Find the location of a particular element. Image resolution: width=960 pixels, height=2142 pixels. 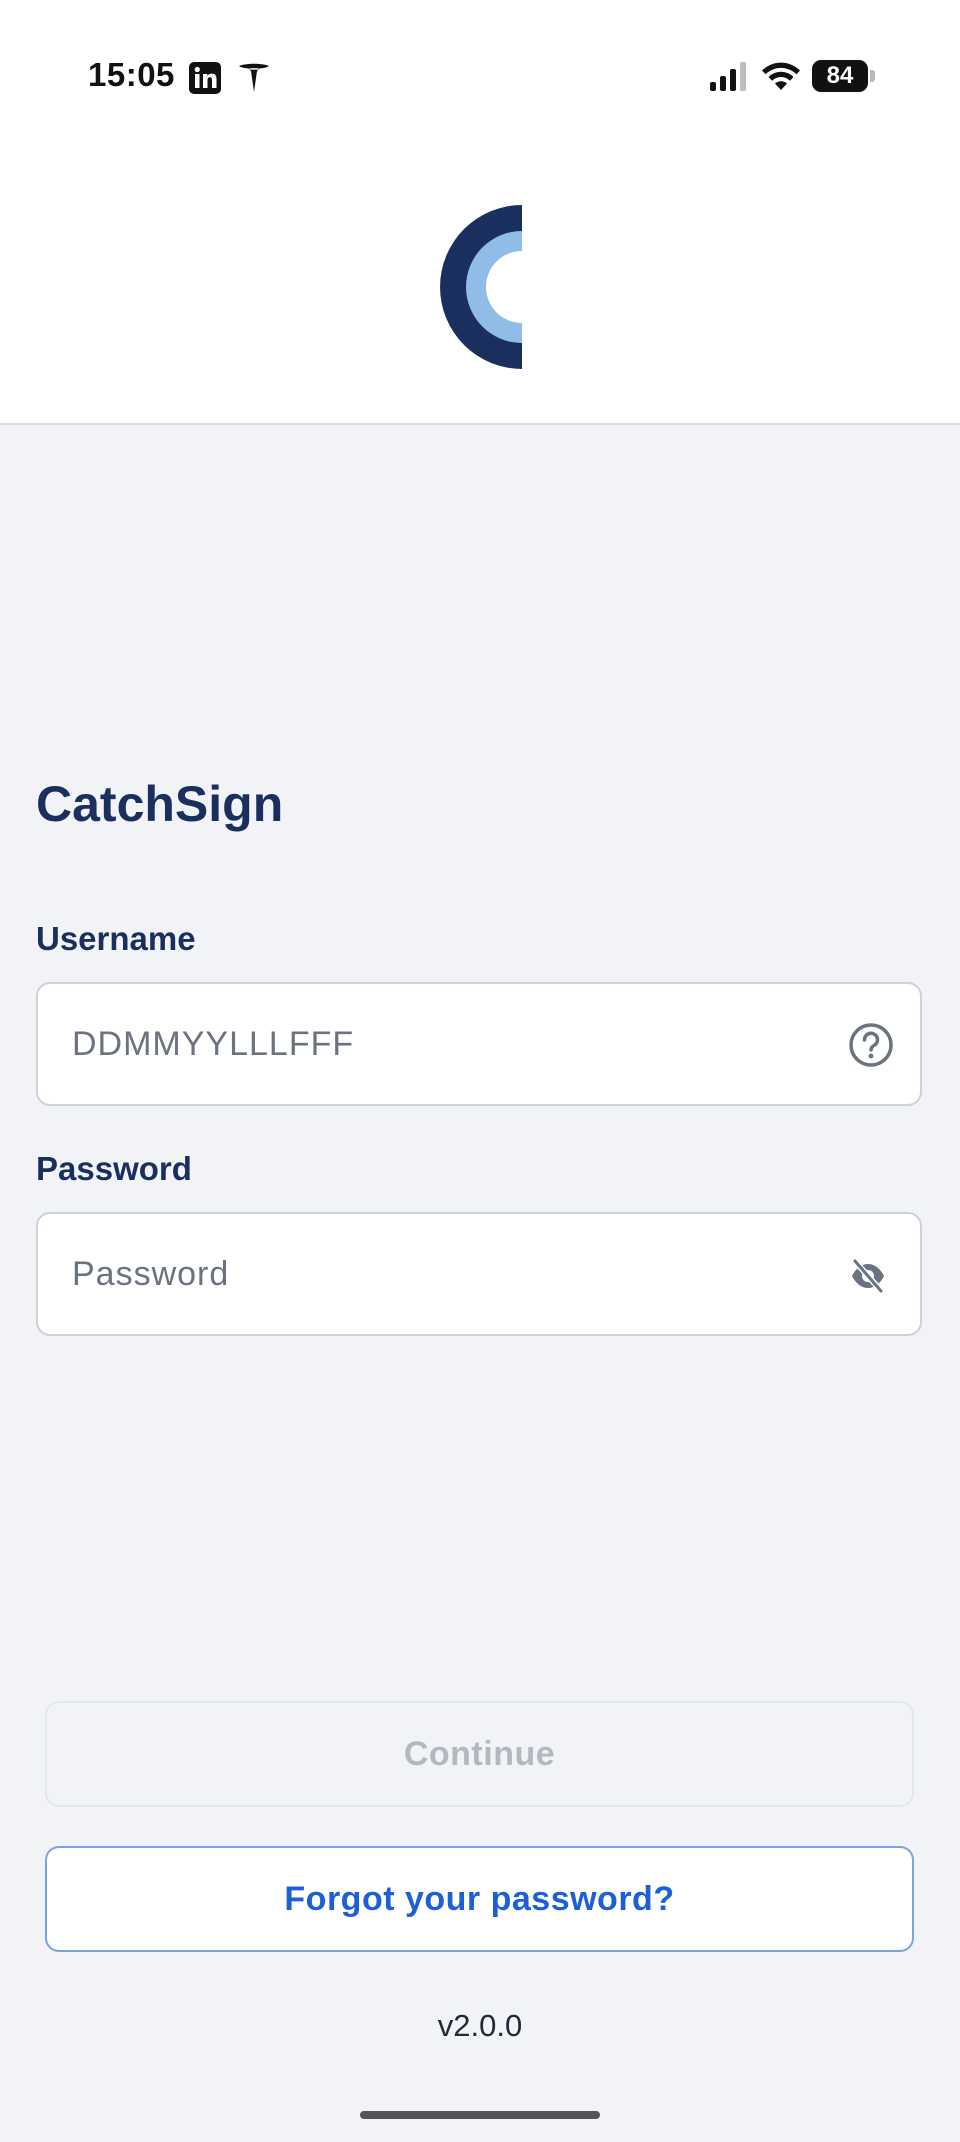

signal-icon is located at coordinates (728, 76).